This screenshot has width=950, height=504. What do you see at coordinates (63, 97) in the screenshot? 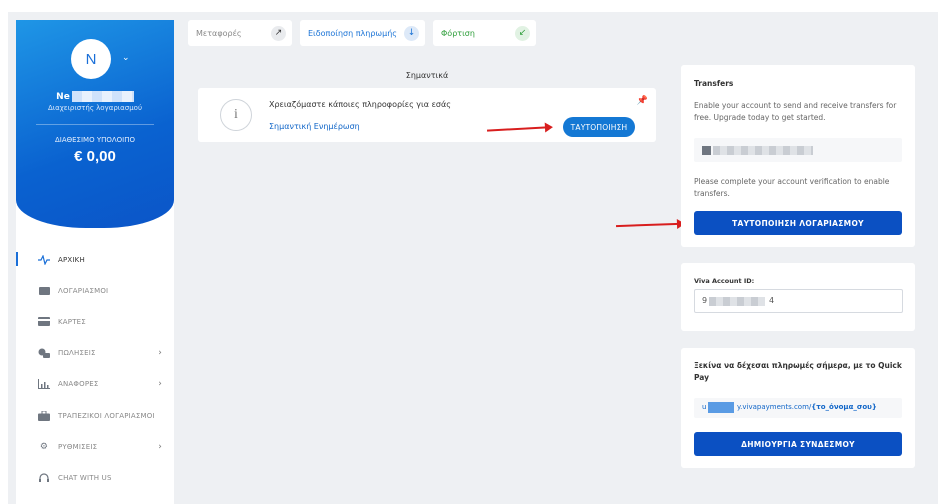
I see `user-name-text: Ne` at bounding box center [63, 97].